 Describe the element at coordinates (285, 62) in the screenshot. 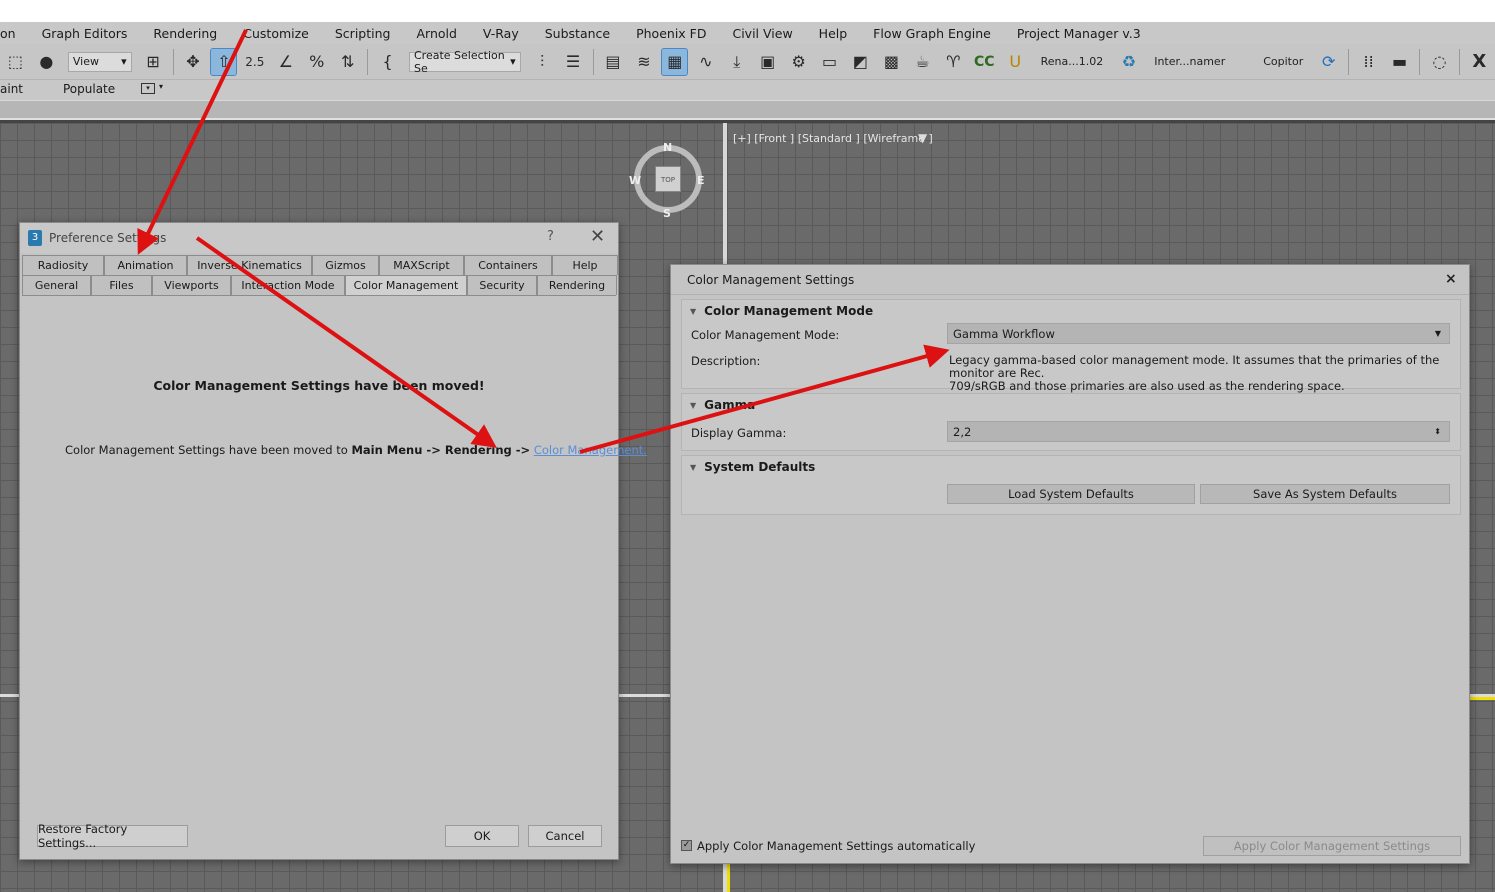

I see `angle-snap-icon: ∠` at that location.